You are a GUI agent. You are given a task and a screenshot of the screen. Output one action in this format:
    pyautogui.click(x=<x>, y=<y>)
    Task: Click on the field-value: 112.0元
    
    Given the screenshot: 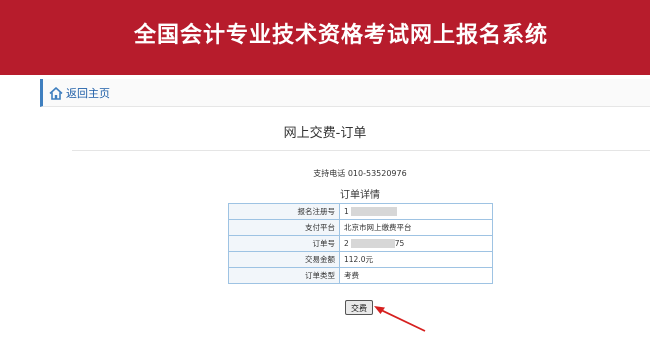 What is the action you would take?
    pyautogui.click(x=416, y=259)
    